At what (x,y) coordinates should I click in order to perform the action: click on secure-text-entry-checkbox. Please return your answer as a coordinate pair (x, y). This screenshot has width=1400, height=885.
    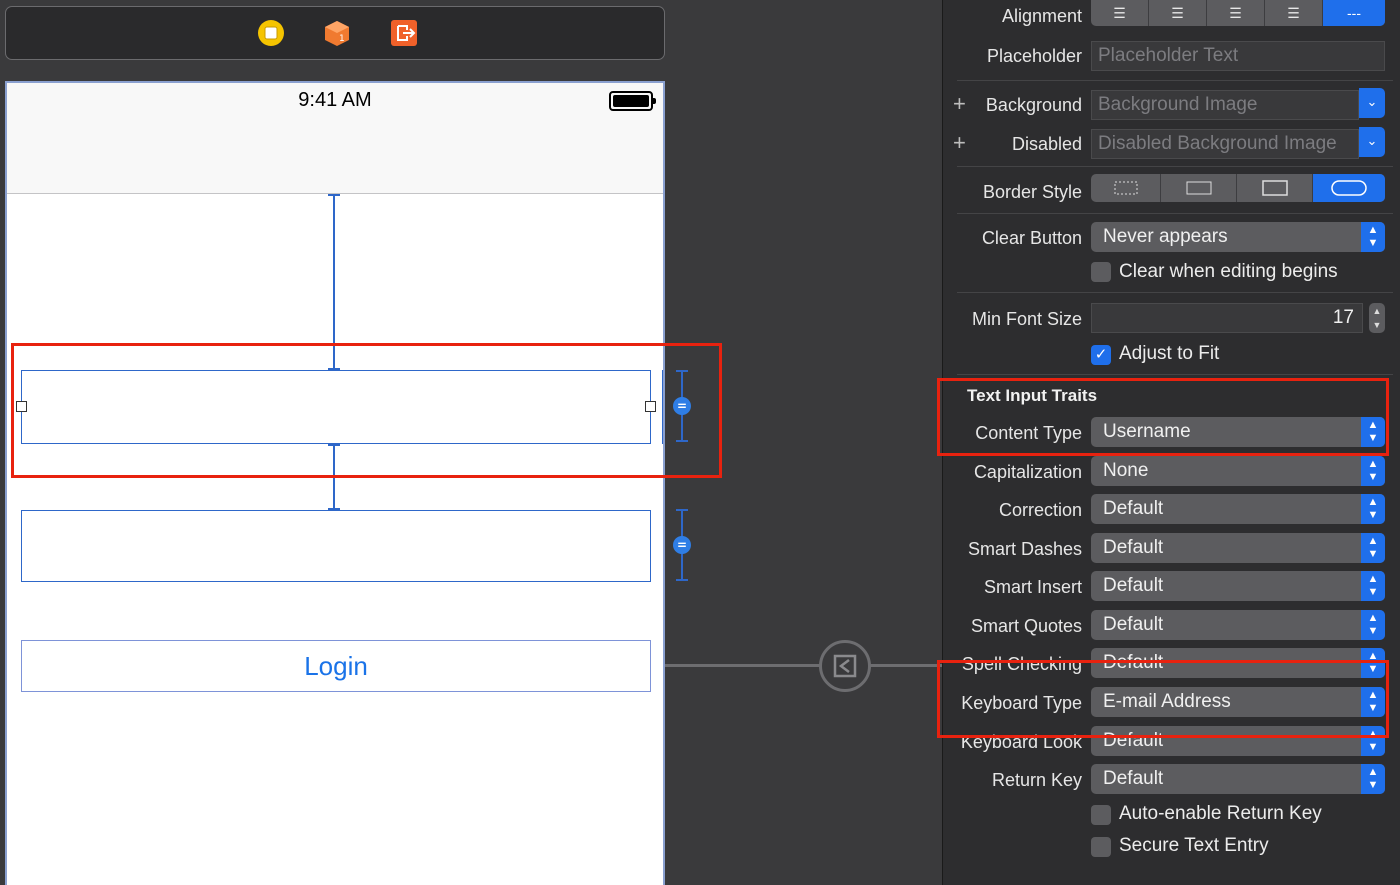
    Looking at the image, I should click on (1101, 847).